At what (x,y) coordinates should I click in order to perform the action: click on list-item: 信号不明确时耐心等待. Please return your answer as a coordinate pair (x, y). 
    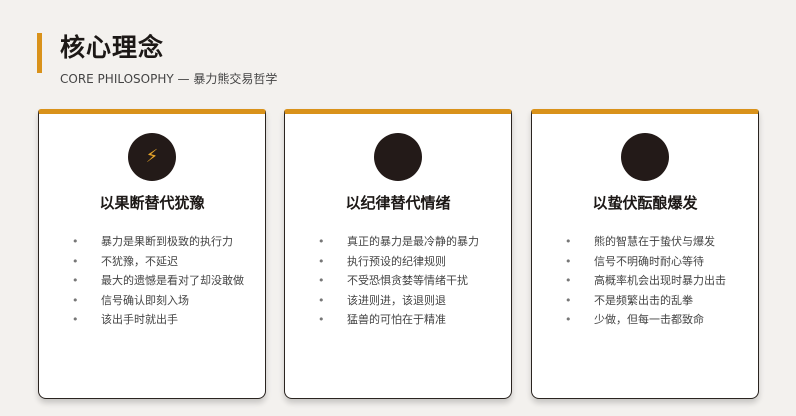
    Looking at the image, I should click on (652, 262).